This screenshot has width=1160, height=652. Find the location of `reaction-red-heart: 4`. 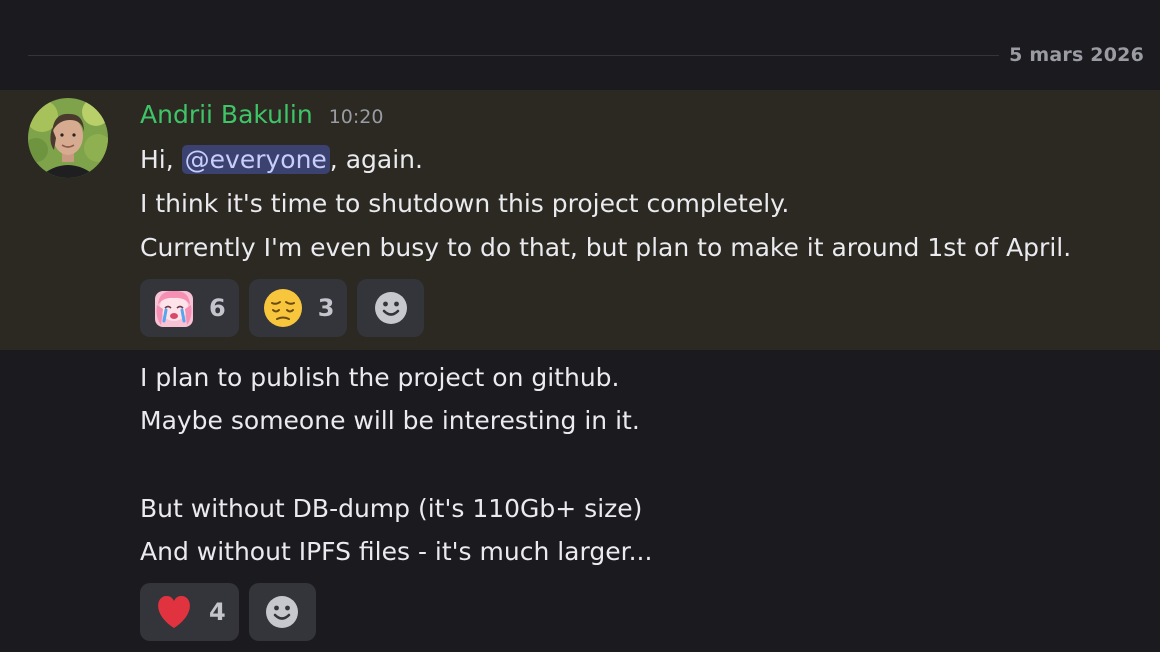

reaction-red-heart: 4 is located at coordinates (189, 612).